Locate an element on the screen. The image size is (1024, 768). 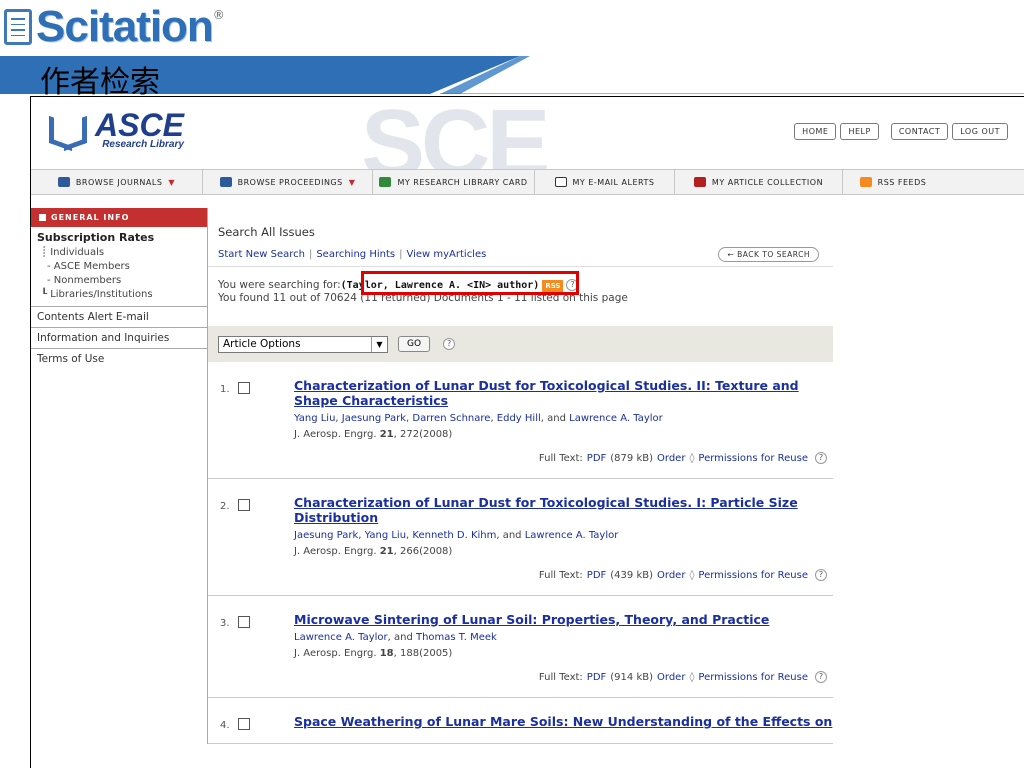
nav-browse-proceedings: BROWSE PROCEEDINGS ▼ is located at coordinates (288, 182).